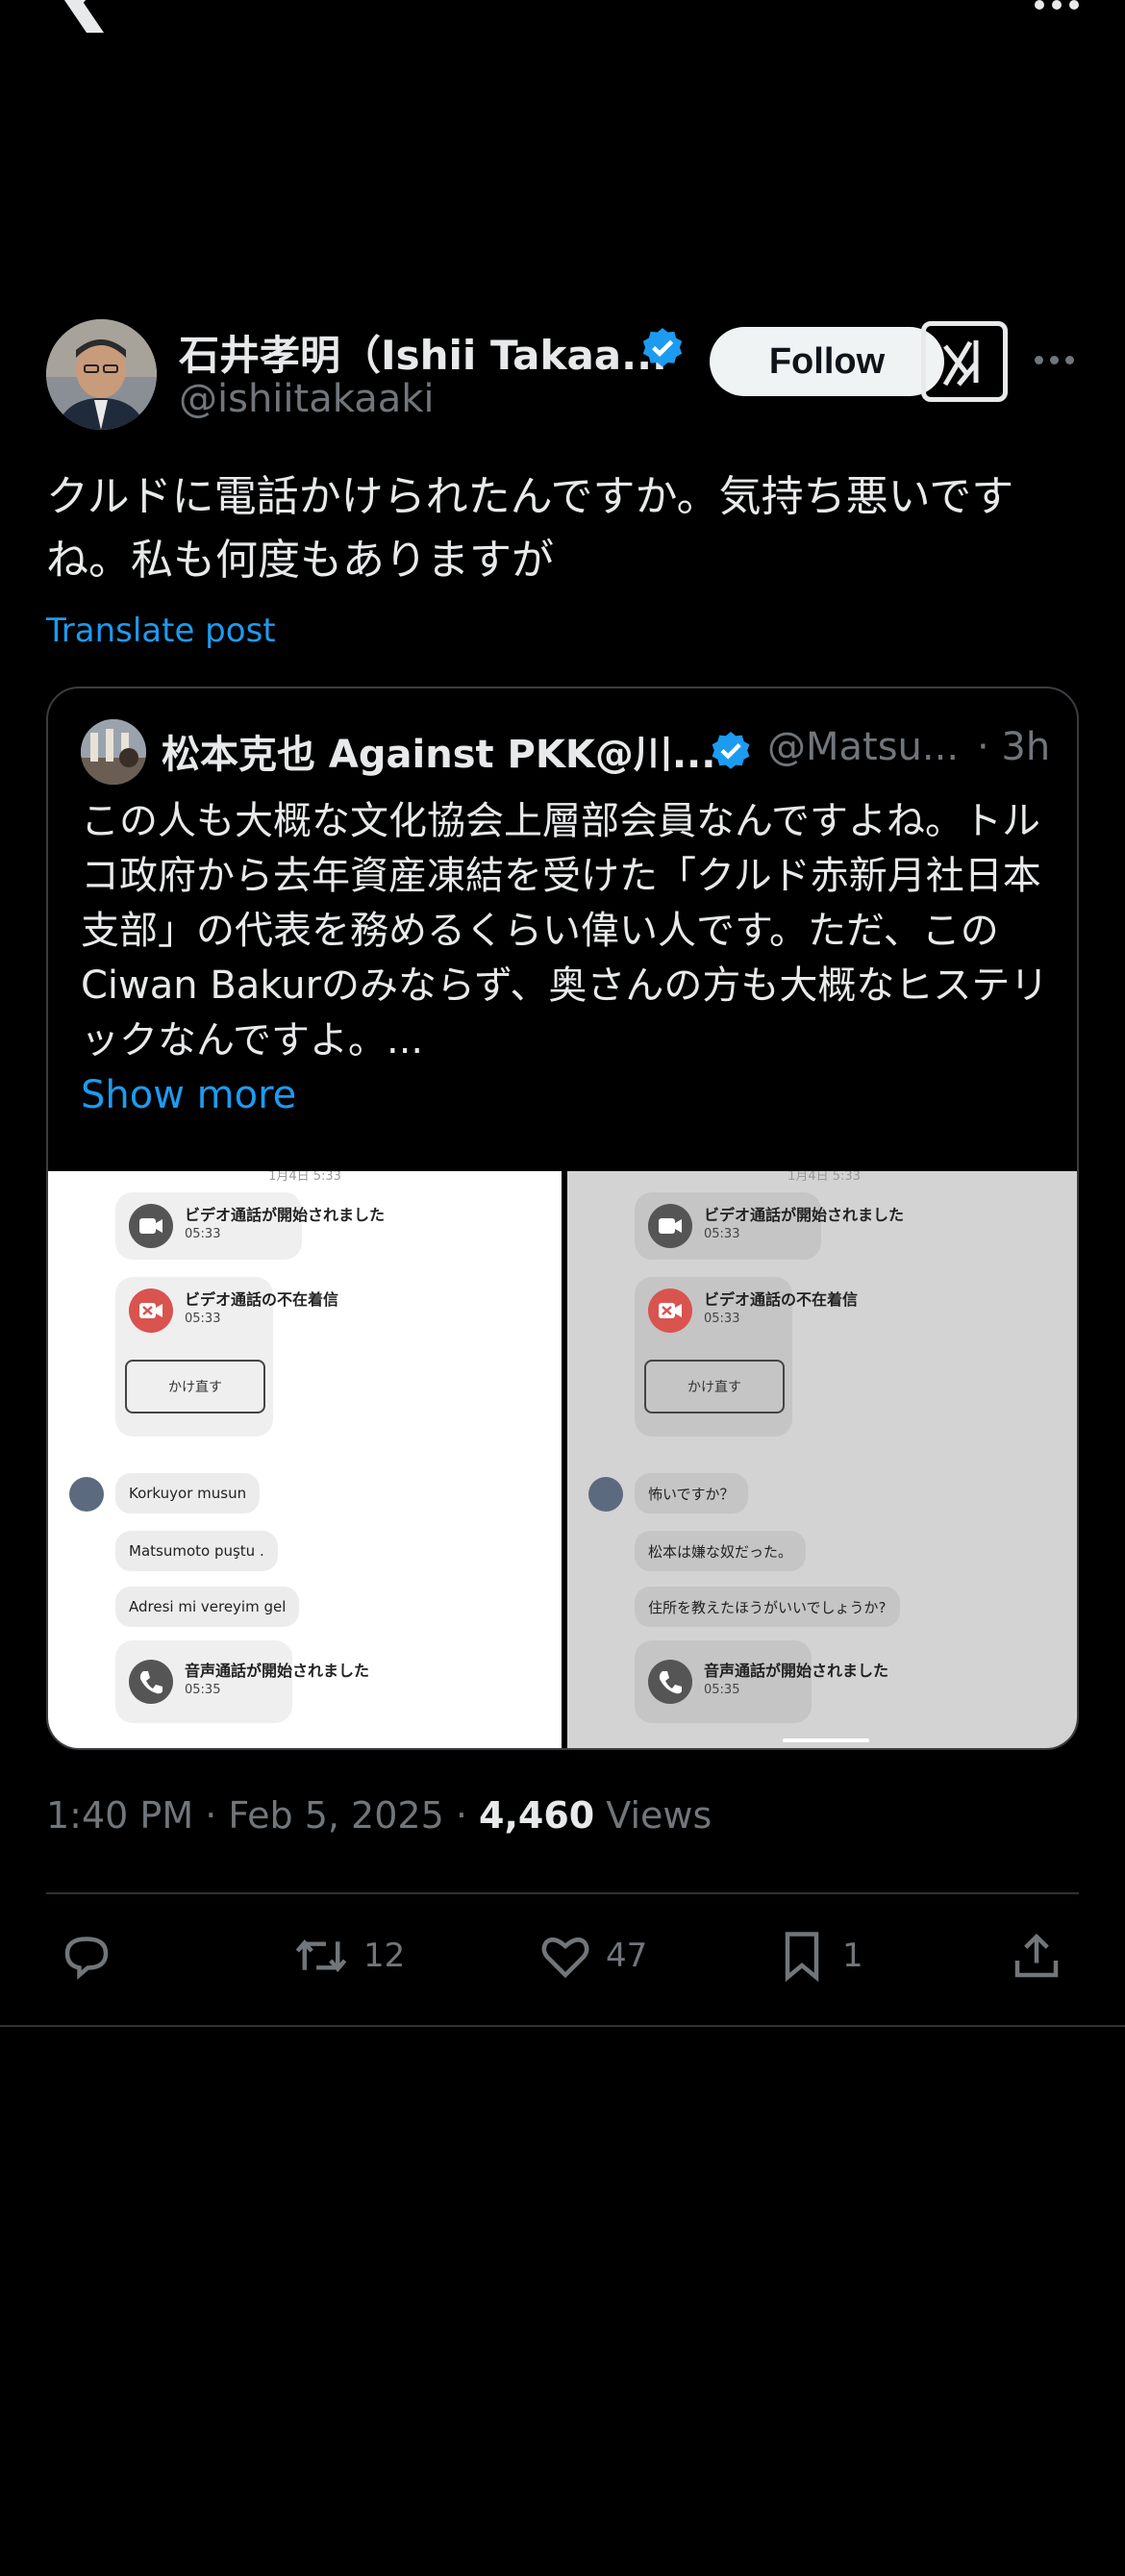  Describe the element at coordinates (1013, 747) in the screenshot. I see `quoted-timestamp: · 3h` at that location.